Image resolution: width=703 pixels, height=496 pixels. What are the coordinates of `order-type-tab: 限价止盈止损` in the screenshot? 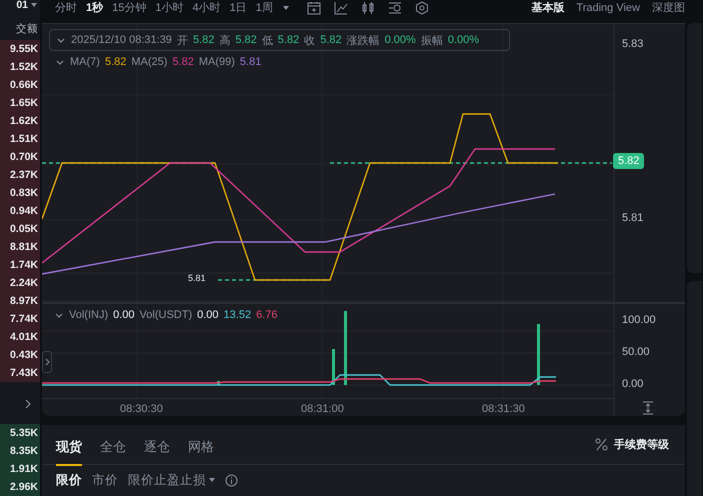 It's located at (171, 480).